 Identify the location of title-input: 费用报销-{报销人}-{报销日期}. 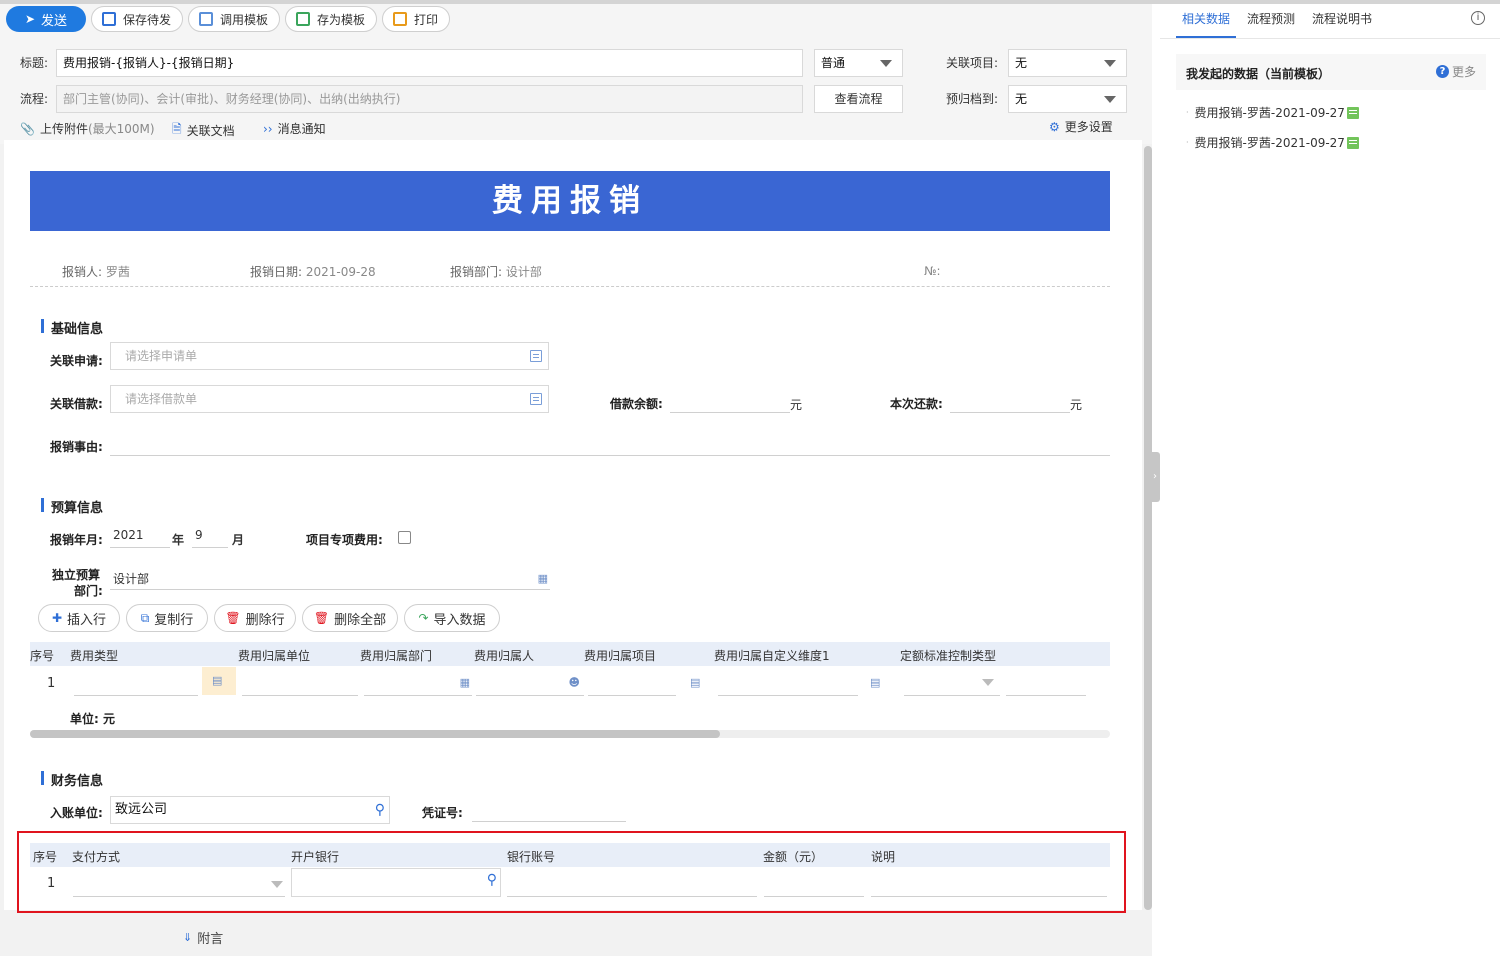
(429, 63).